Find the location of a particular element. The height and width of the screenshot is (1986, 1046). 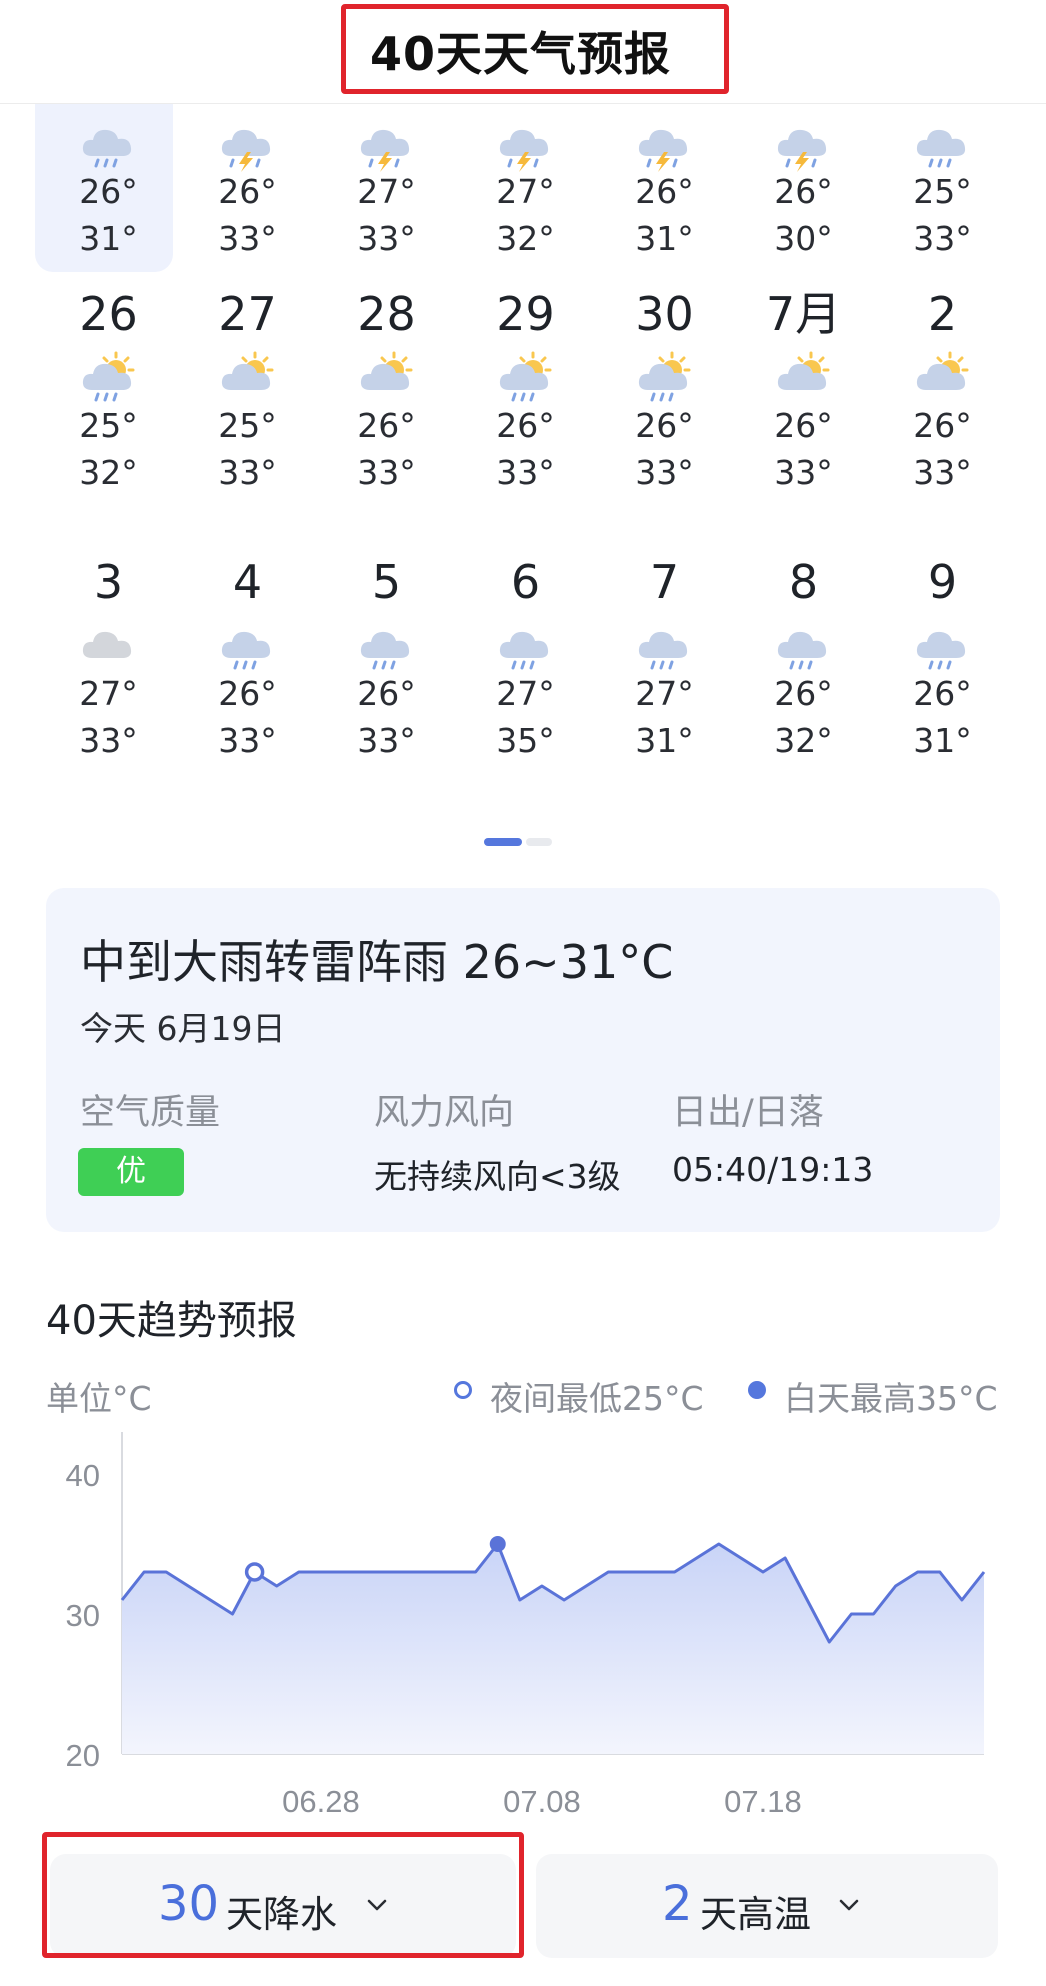

header: 40天天气预报 is located at coordinates (523, 52).